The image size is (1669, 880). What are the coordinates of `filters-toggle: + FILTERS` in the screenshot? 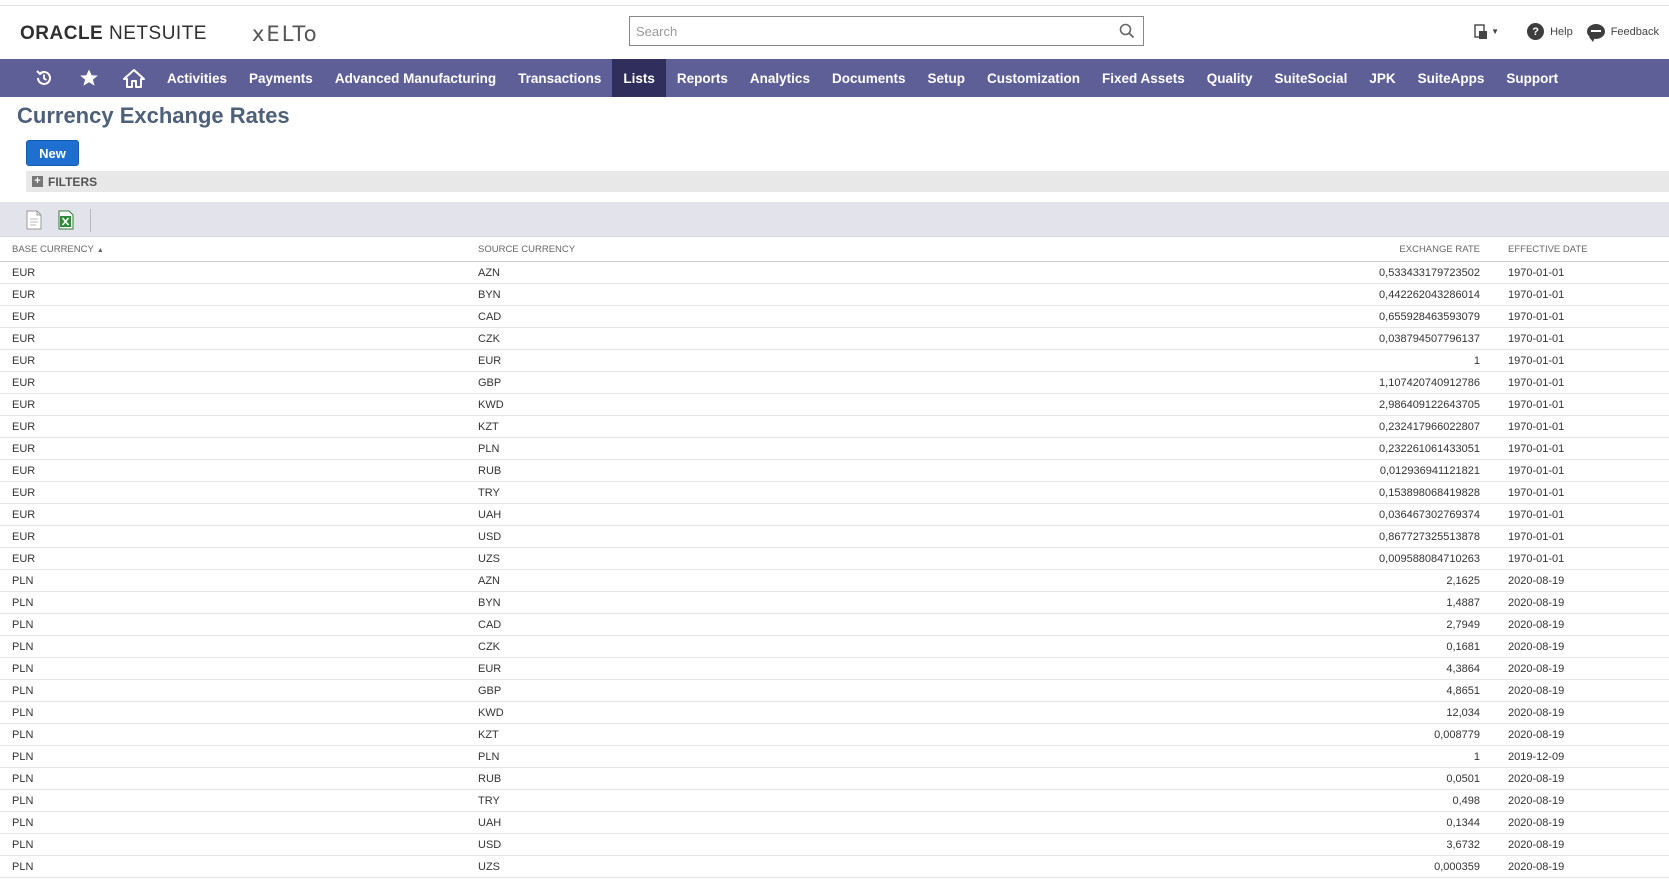 It's located at (847, 181).